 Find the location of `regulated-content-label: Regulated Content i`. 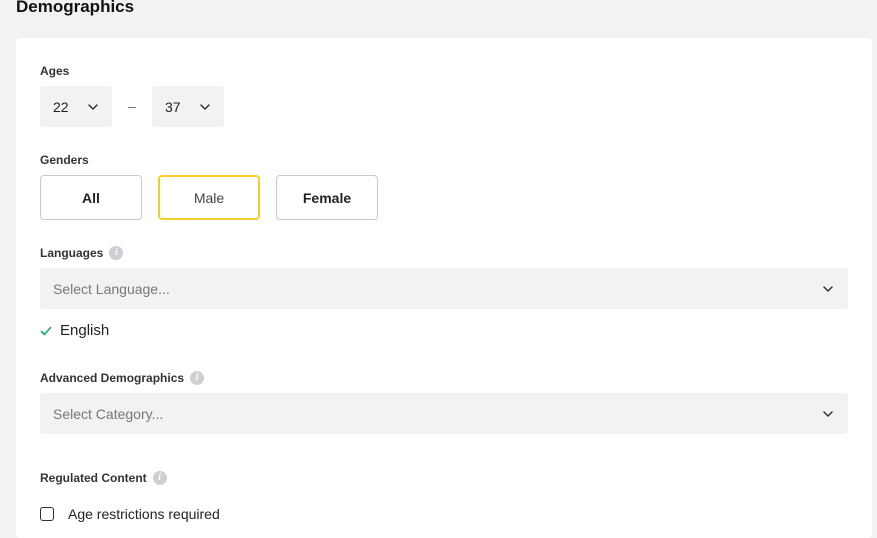

regulated-content-label: Regulated Content i is located at coordinates (103, 478).